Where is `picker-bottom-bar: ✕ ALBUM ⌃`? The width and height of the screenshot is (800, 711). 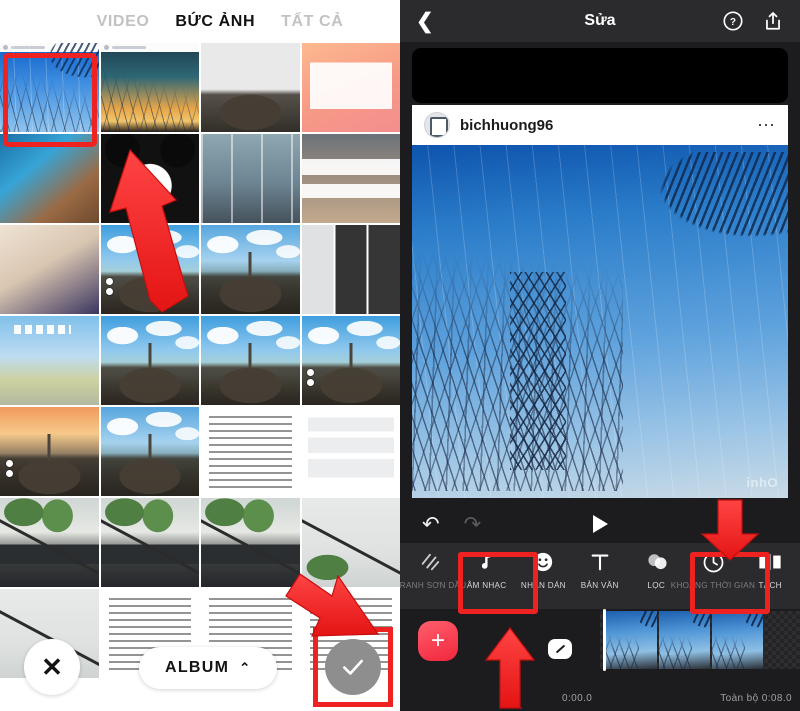 picker-bottom-bar: ✕ ALBUM ⌃ is located at coordinates (200, 667).